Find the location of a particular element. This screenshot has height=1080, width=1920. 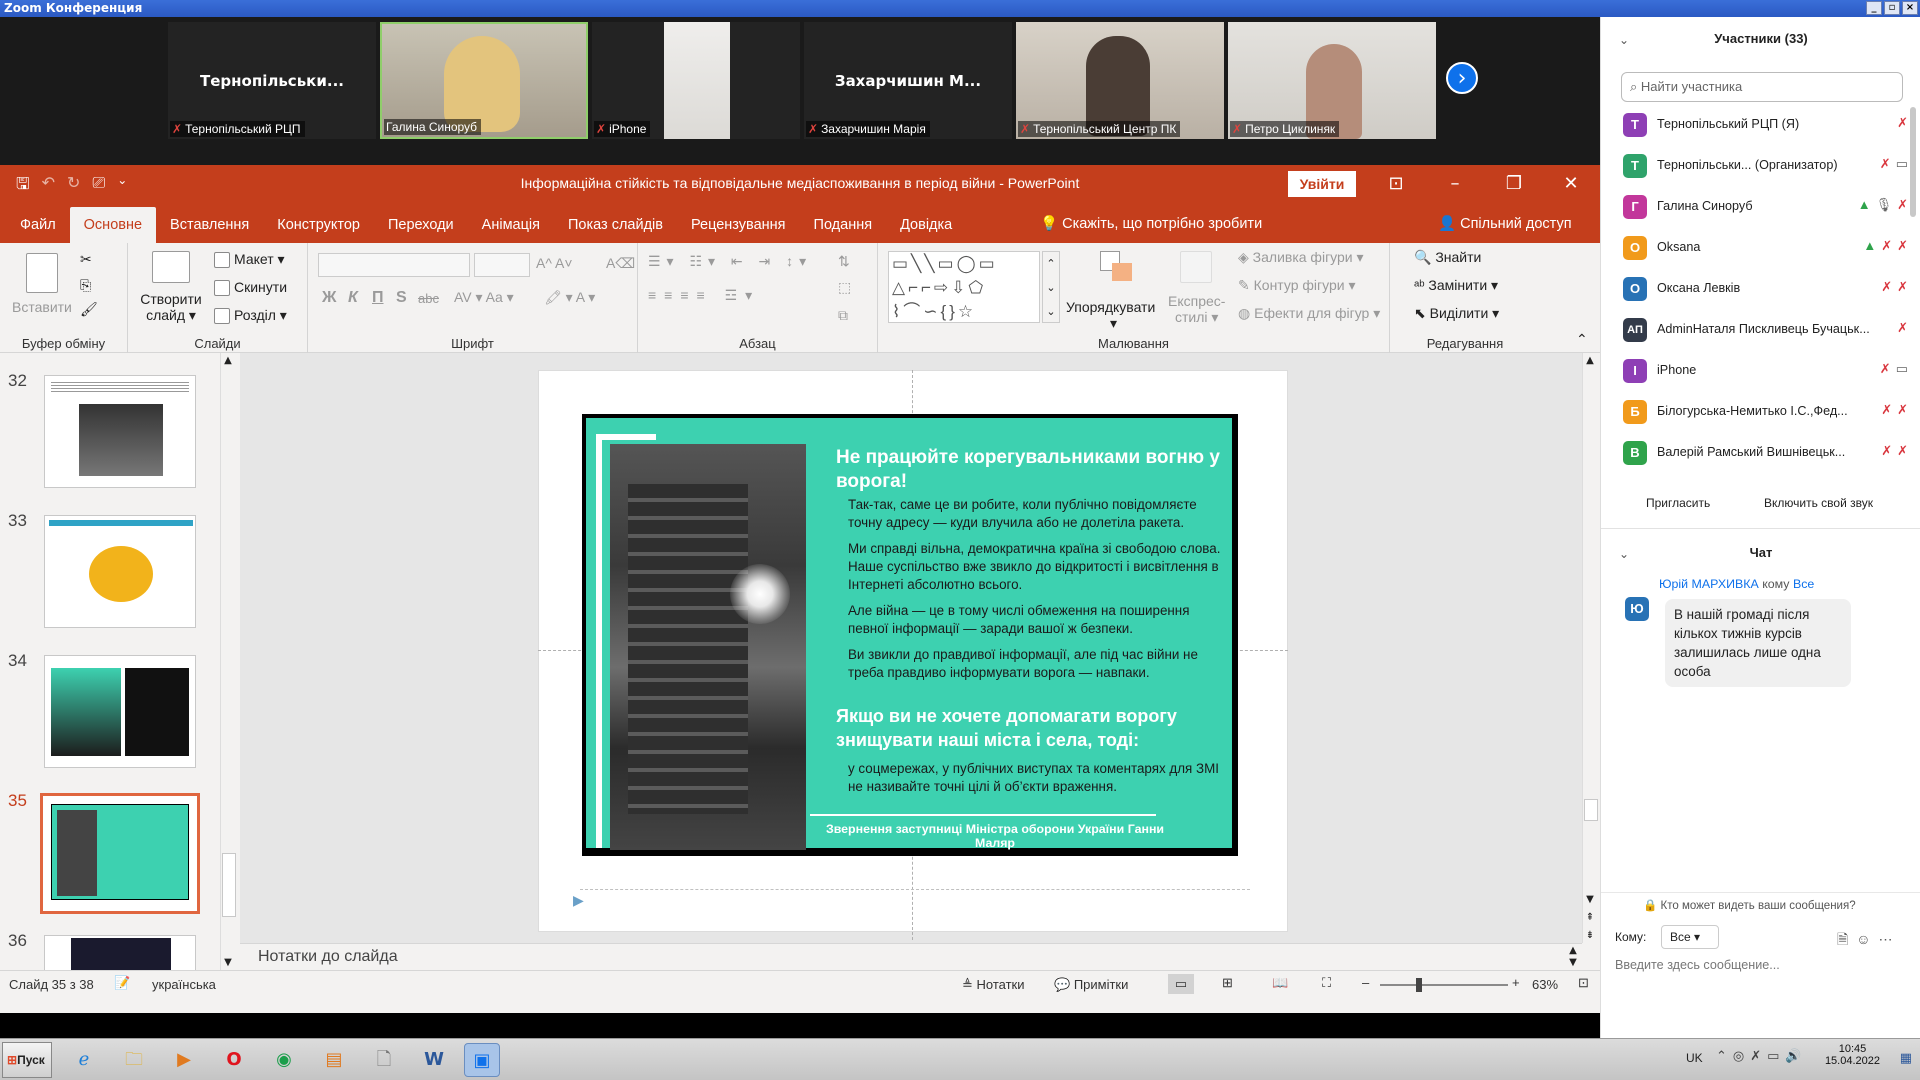

comments-toggle-button: 💬 Примітки is located at coordinates (1091, 985).